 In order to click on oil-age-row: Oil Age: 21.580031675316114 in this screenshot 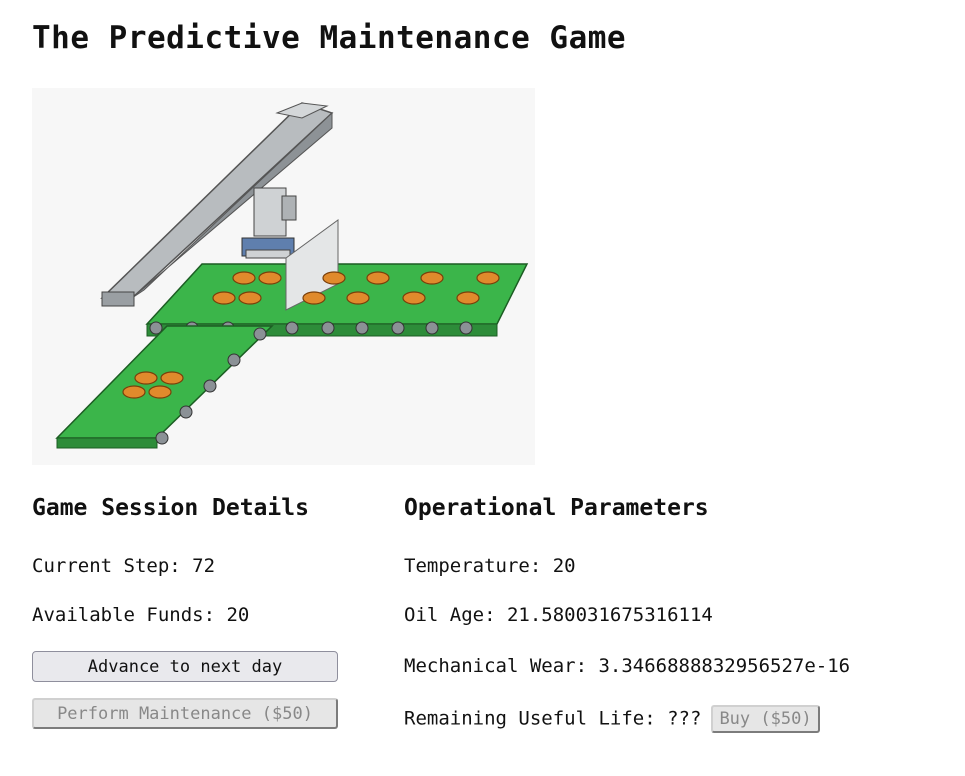, I will do `click(558, 615)`.